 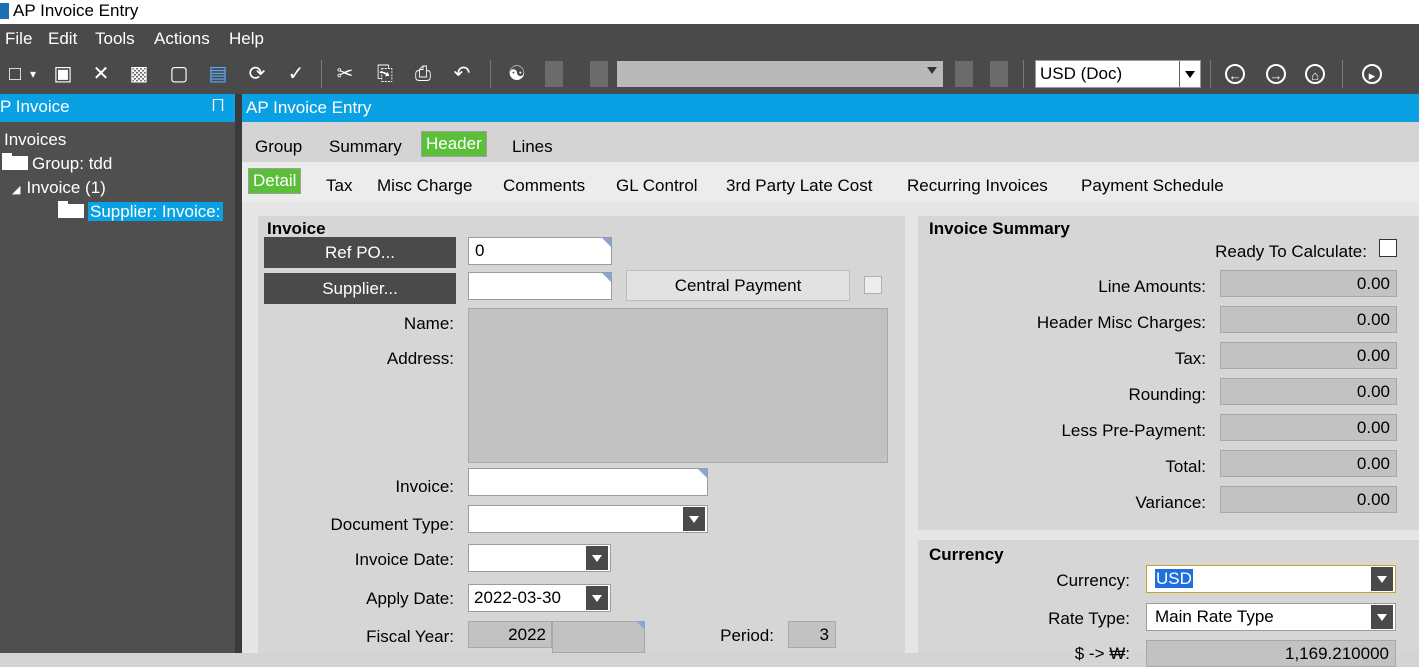 What do you see at coordinates (830, 142) in the screenshot?
I see `top-tab-row: Group Summary Header Lines` at bounding box center [830, 142].